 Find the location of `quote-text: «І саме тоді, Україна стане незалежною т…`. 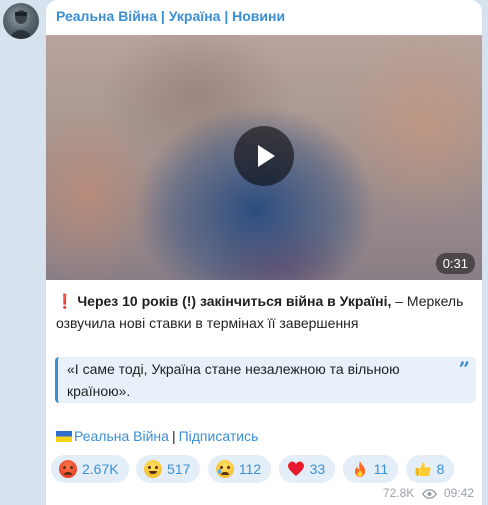

quote-text: «І саме тоді, Україна стане незалежною т… is located at coordinates (233, 380).